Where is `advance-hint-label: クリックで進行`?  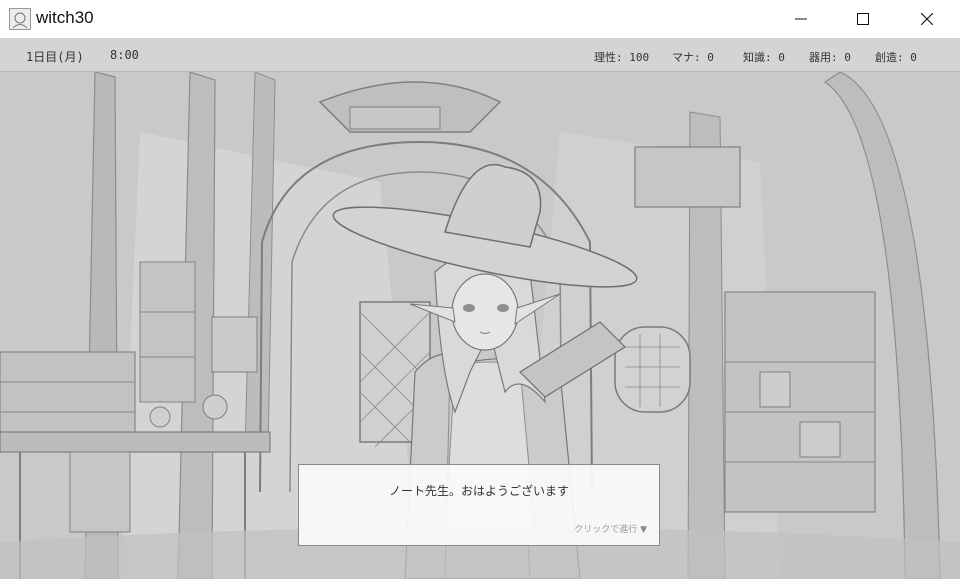
advance-hint-label: クリックで進行 is located at coordinates (606, 530).